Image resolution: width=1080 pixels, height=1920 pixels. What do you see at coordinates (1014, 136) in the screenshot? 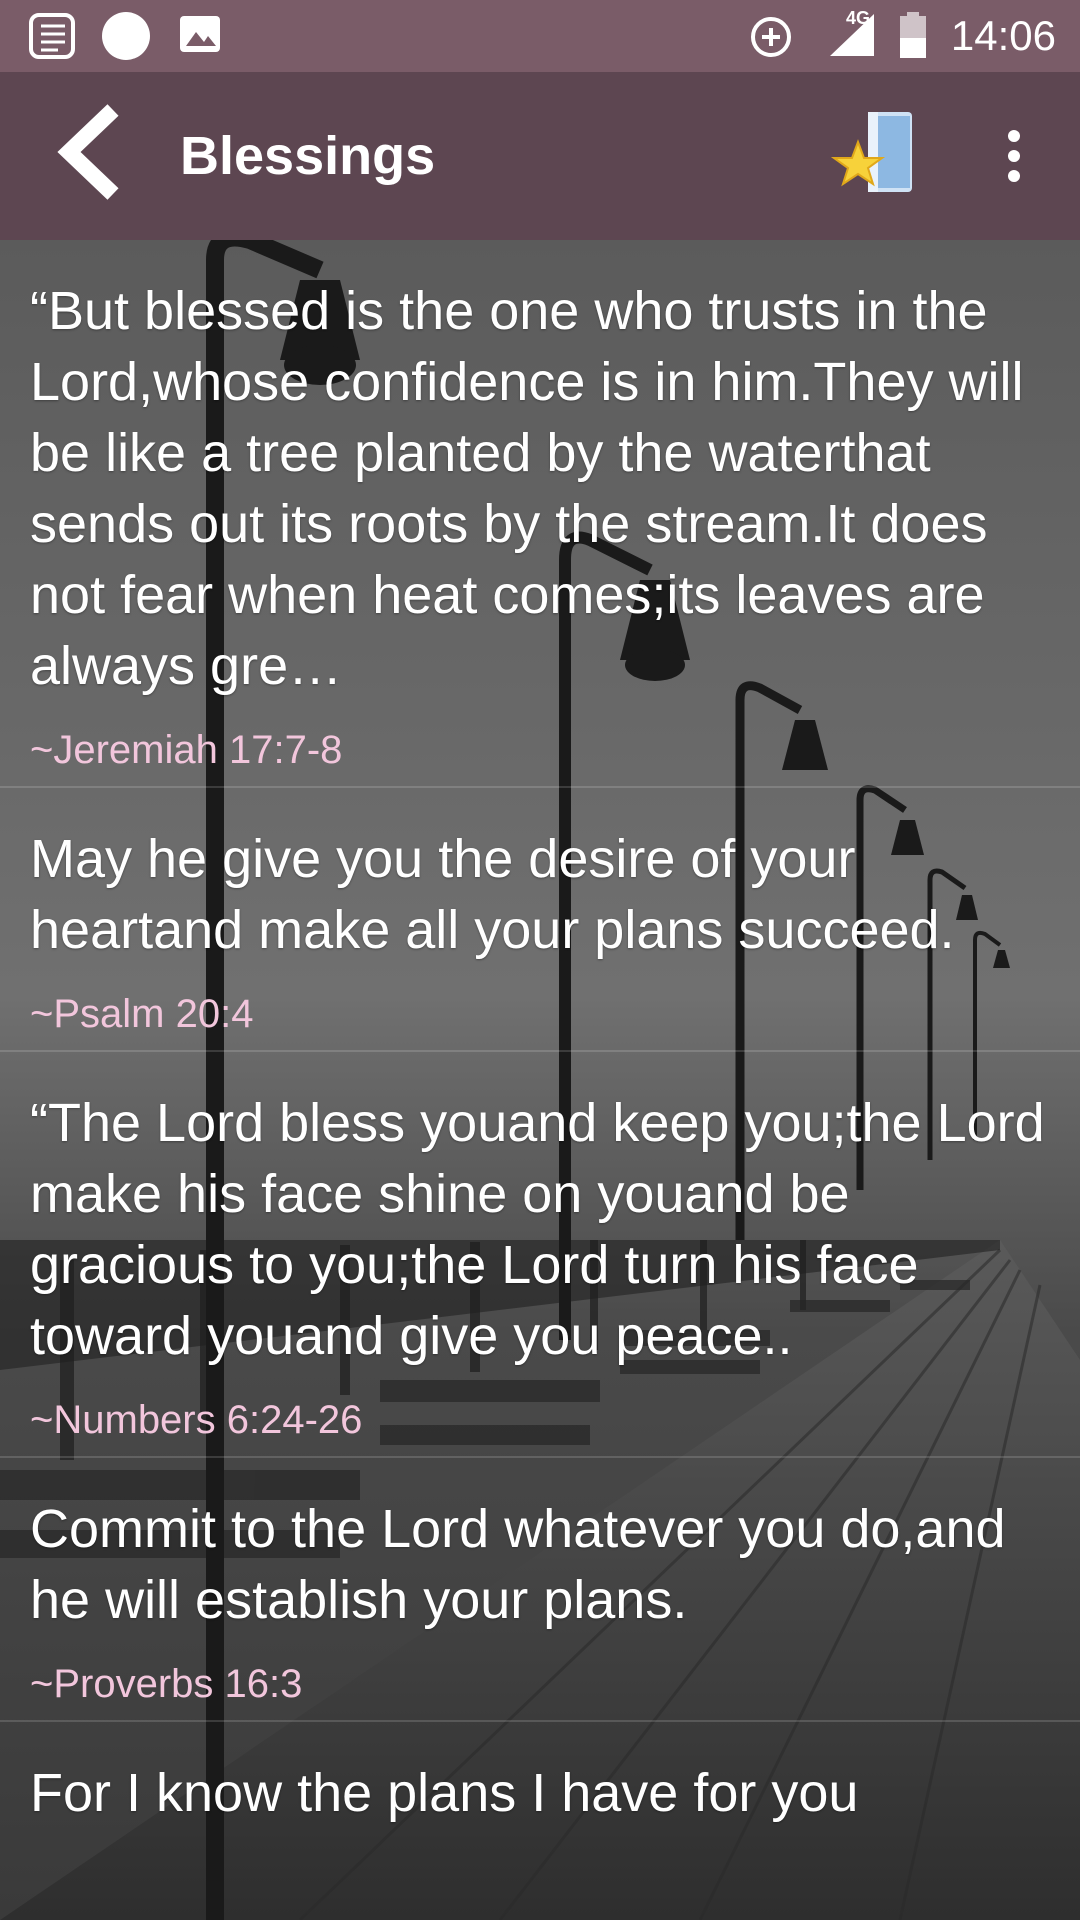
I see `more-vertical-icon` at bounding box center [1014, 136].